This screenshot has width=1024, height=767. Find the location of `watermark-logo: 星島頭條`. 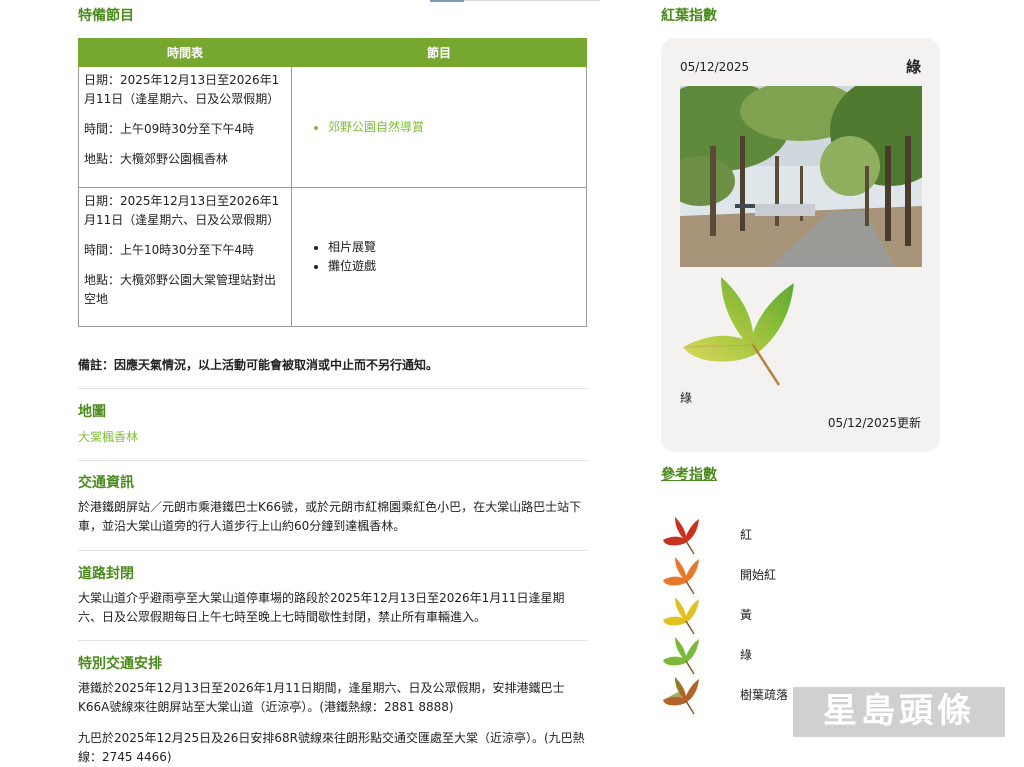

watermark-logo: 星島頭條 is located at coordinates (899, 712).